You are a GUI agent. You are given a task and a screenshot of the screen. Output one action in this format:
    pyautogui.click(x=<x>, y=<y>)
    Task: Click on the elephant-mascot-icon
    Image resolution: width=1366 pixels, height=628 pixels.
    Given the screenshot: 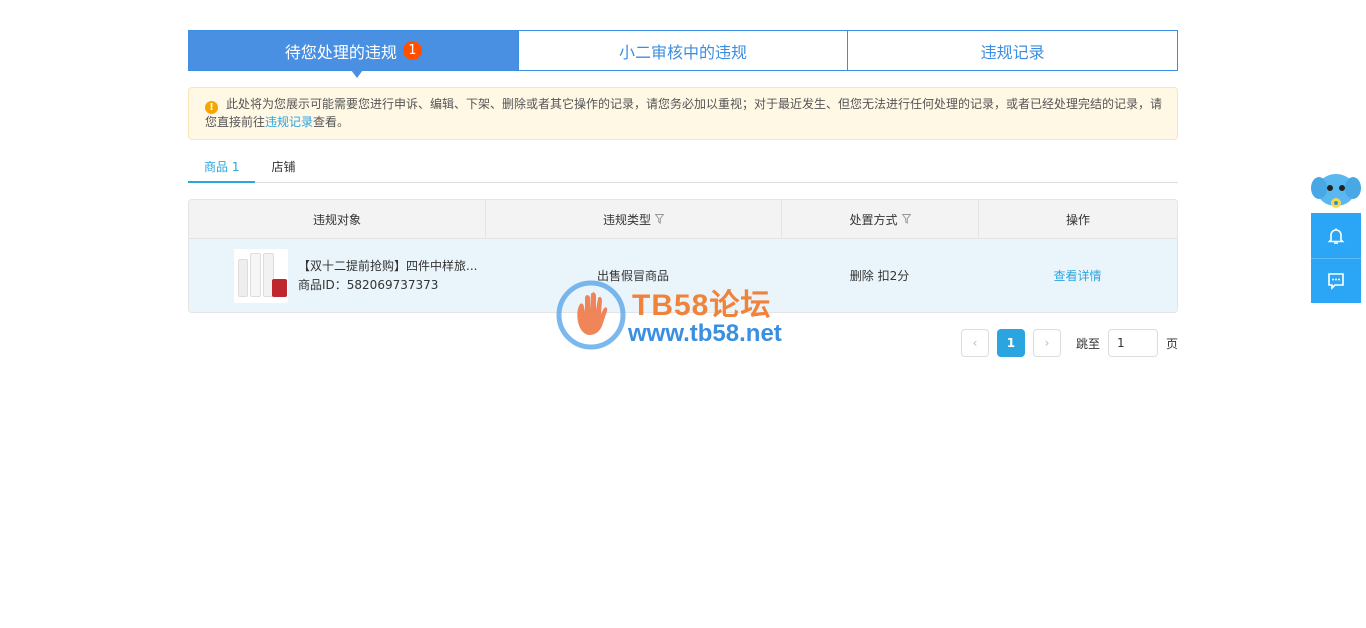 What is the action you would take?
    pyautogui.click(x=1336, y=191)
    